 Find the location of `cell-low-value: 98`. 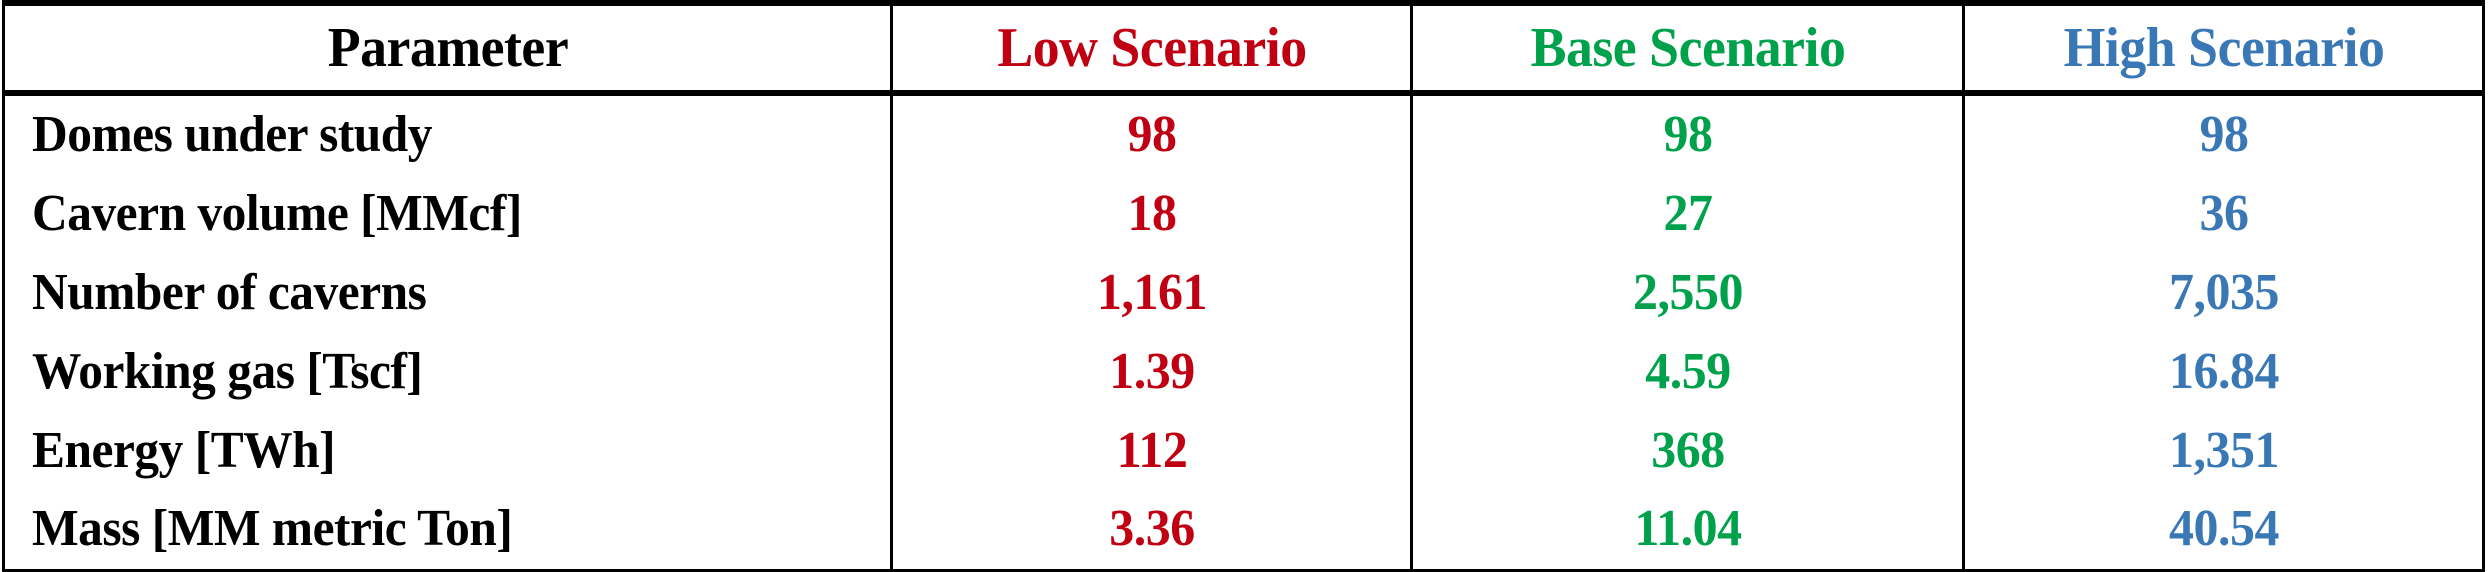

cell-low-value: 98 is located at coordinates (1151, 133).